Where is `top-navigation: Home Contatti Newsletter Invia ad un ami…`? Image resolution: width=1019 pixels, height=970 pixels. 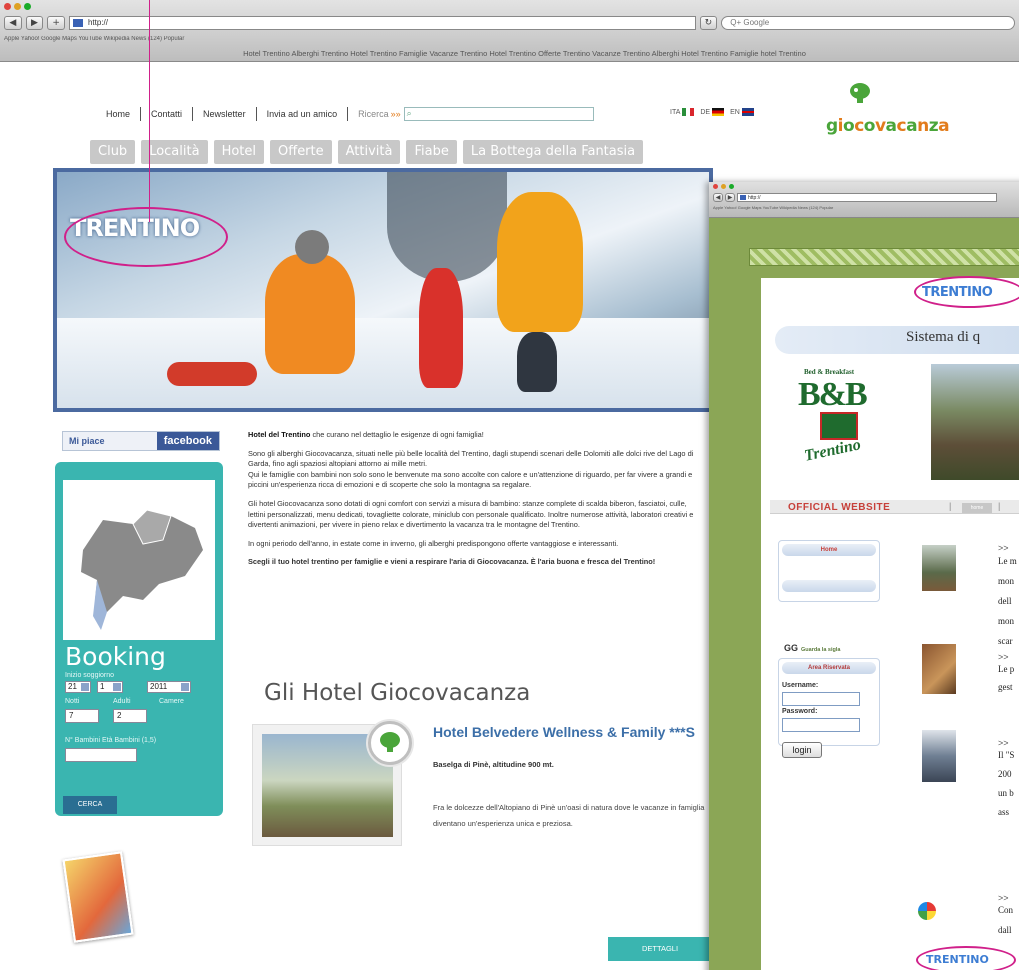 top-navigation: Home Contatti Newsletter Invia ad un ami… is located at coordinates (350, 114).